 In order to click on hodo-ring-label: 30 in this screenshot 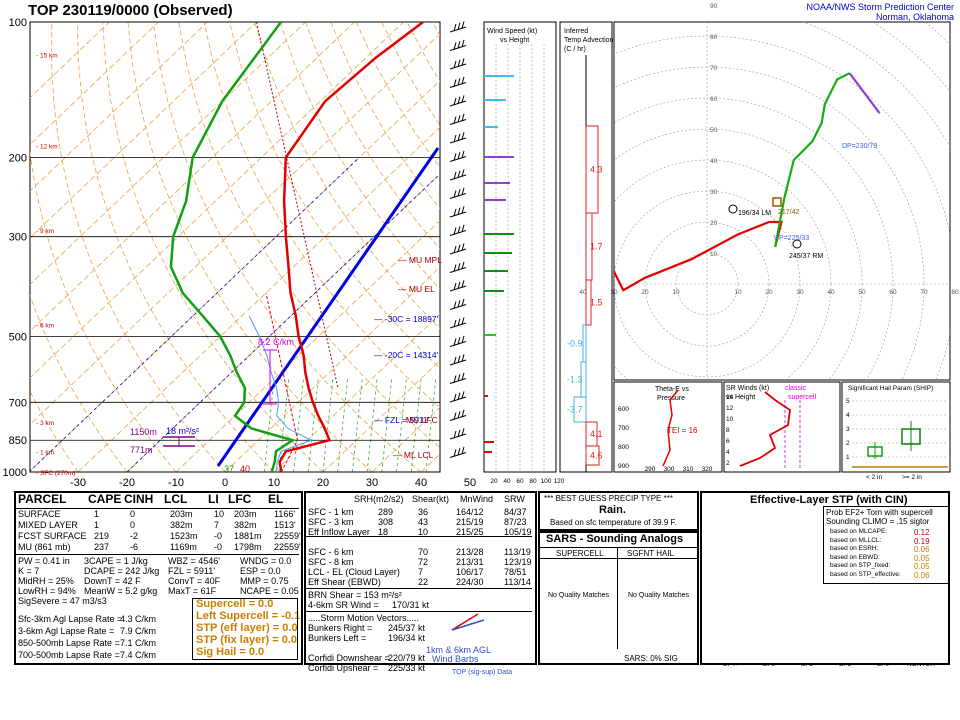, I will do `click(714, 192)`.